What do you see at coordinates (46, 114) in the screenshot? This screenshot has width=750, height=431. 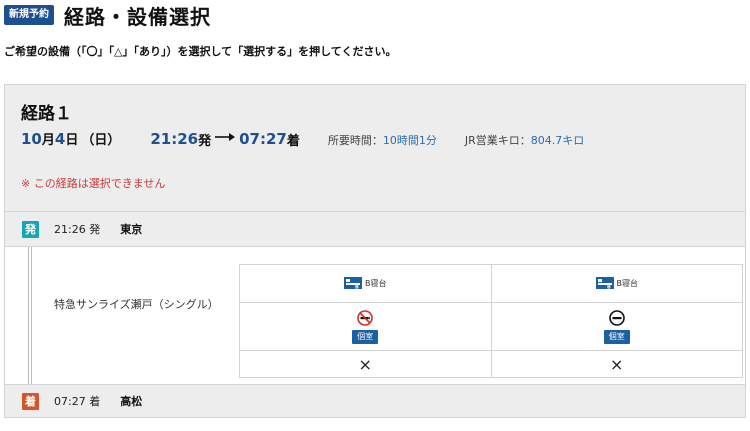 I see `route-title: 経路１` at bounding box center [46, 114].